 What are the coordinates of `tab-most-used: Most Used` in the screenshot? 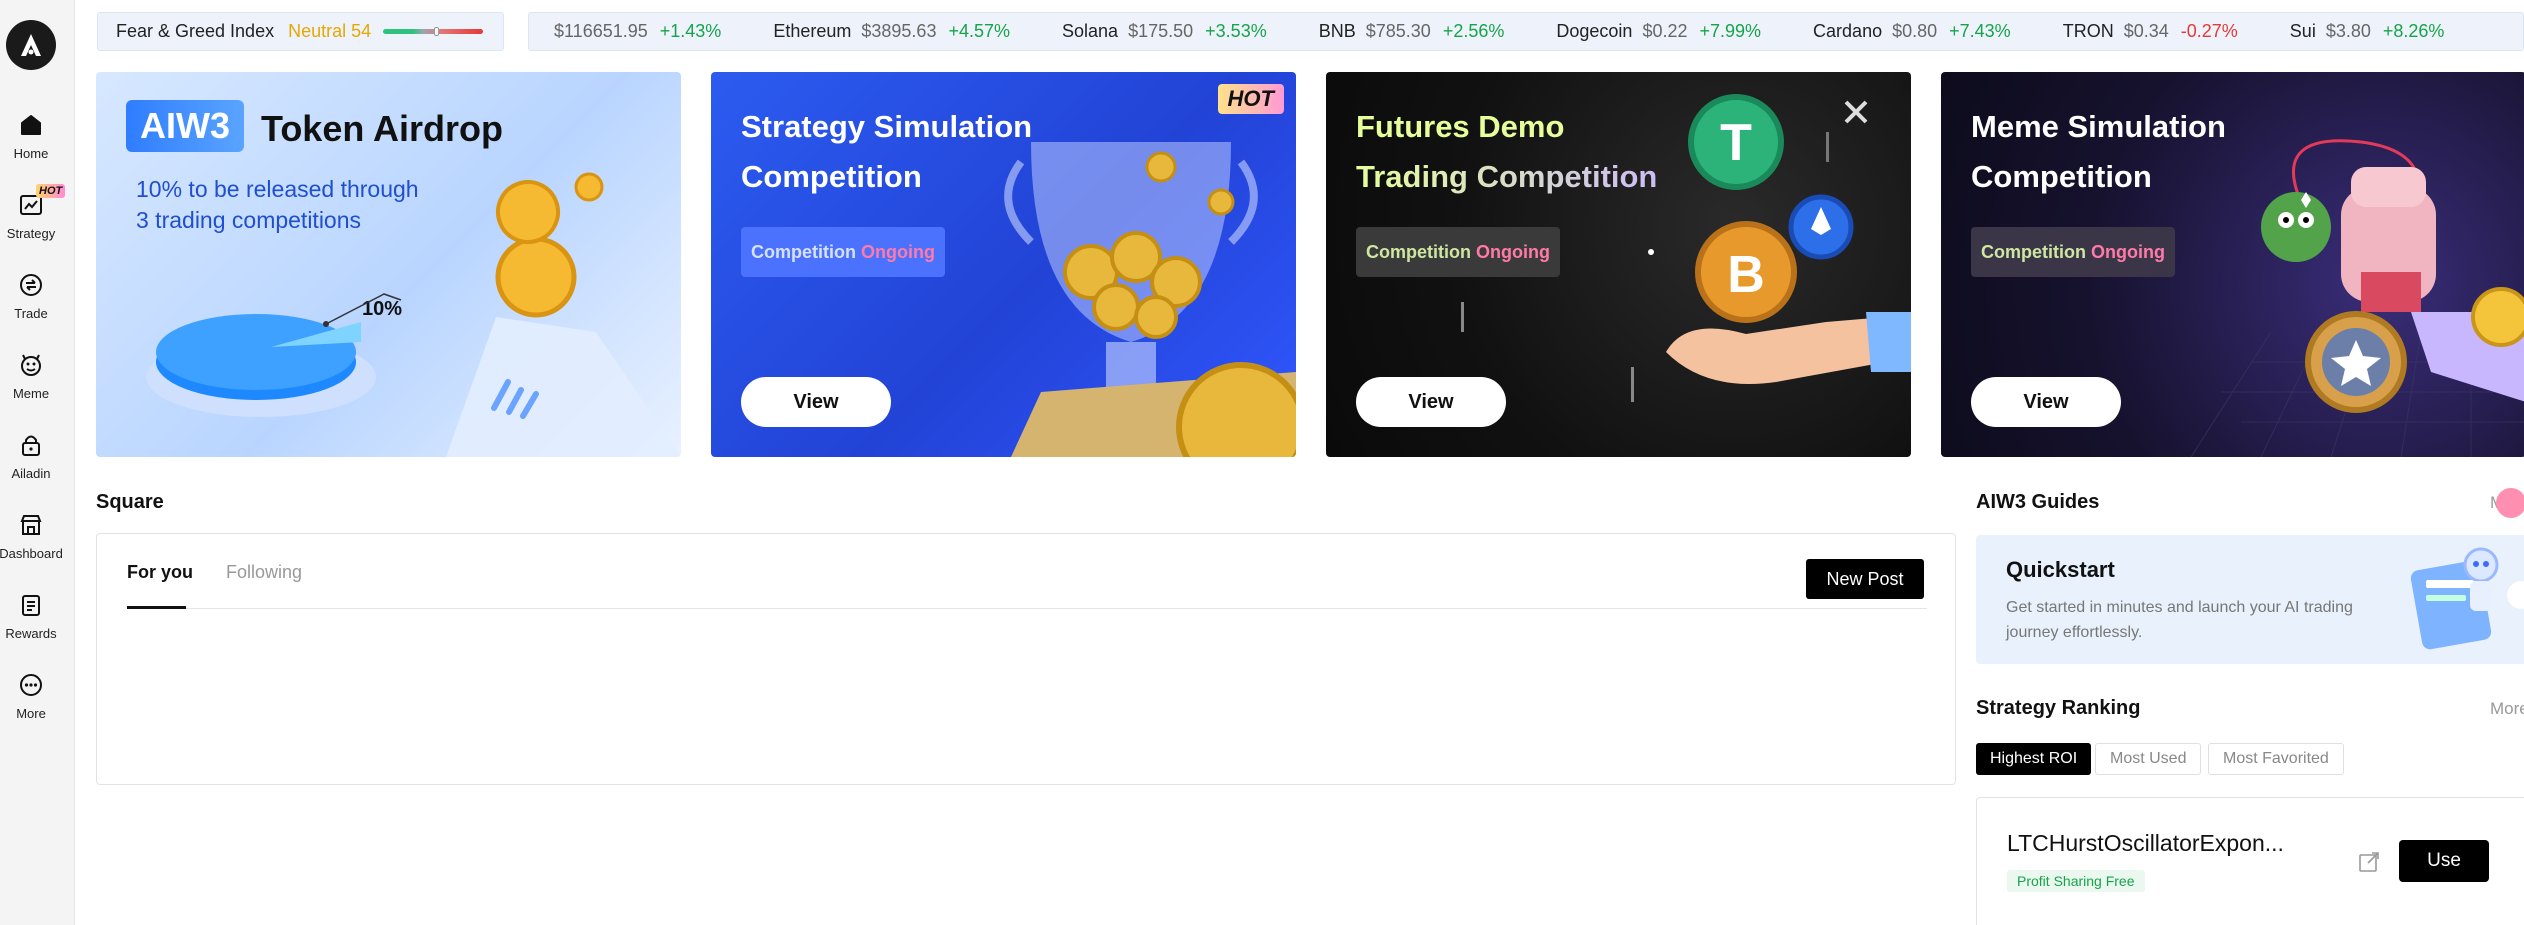 It's located at (2148, 759).